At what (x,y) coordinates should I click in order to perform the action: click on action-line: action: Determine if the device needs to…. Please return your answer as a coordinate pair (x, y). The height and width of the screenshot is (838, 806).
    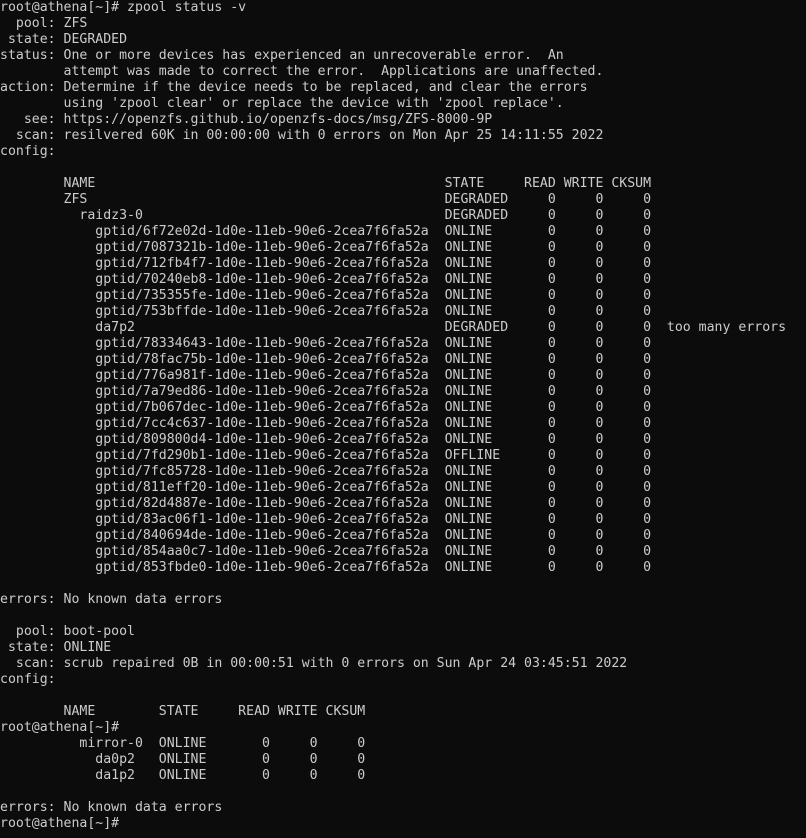
    Looking at the image, I should click on (294, 87).